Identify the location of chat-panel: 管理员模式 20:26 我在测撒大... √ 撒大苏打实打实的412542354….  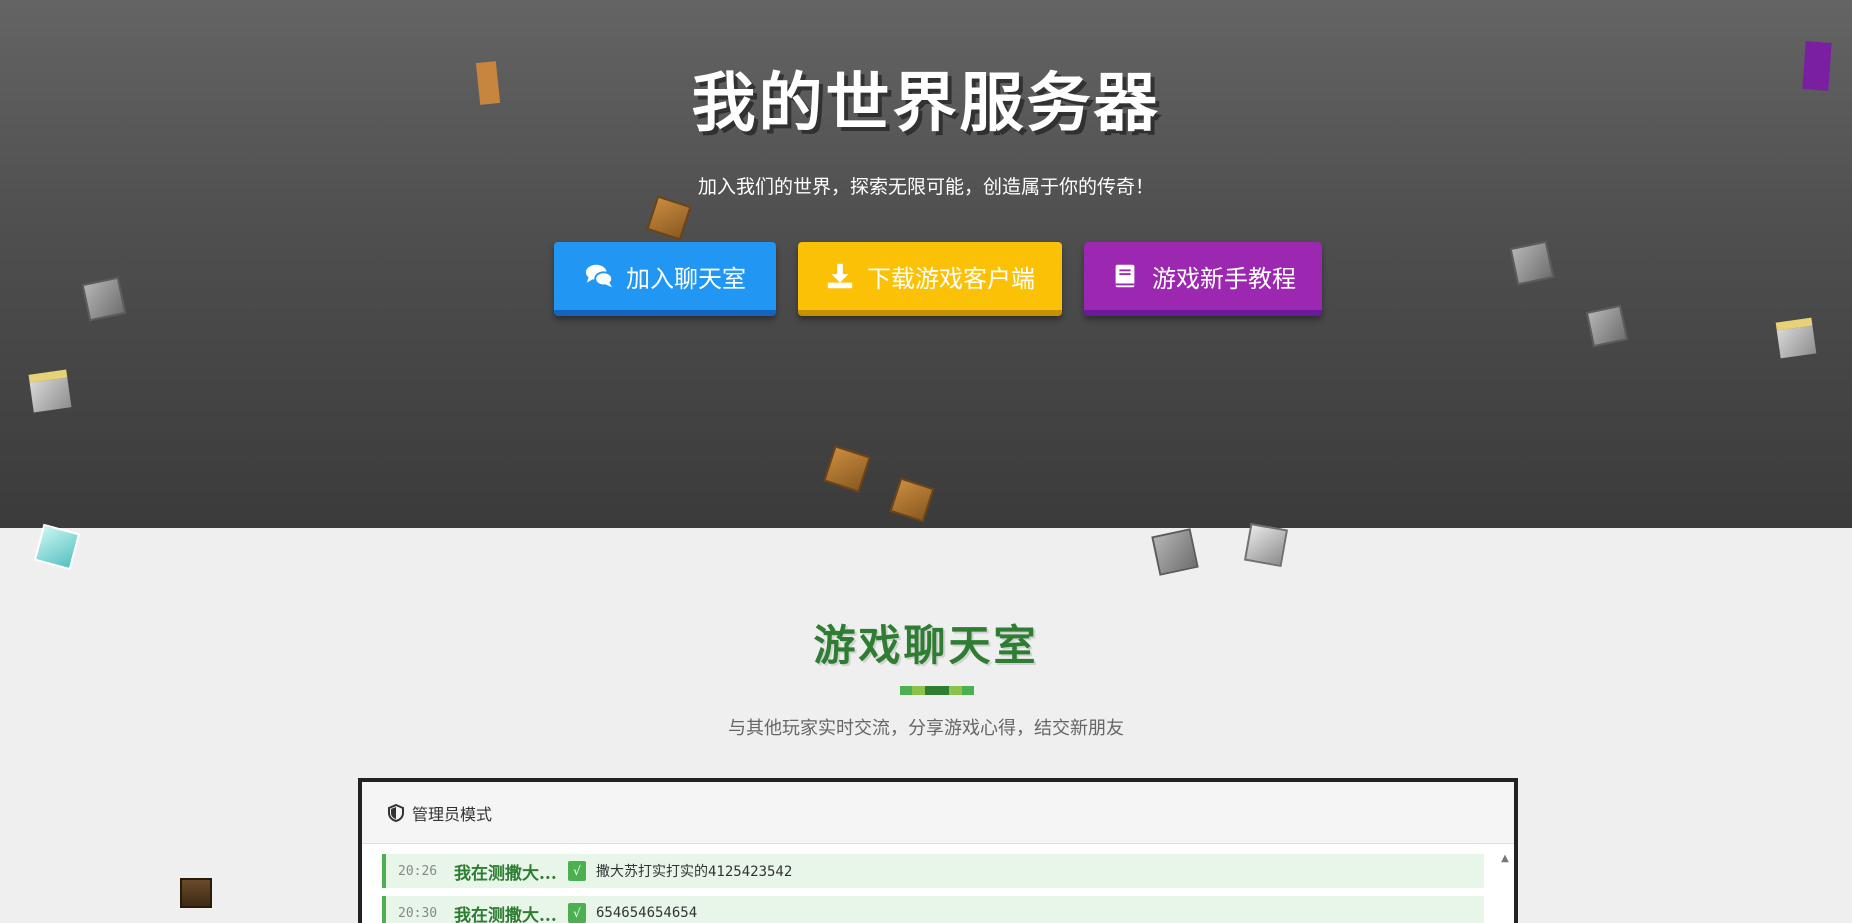
(938, 850).